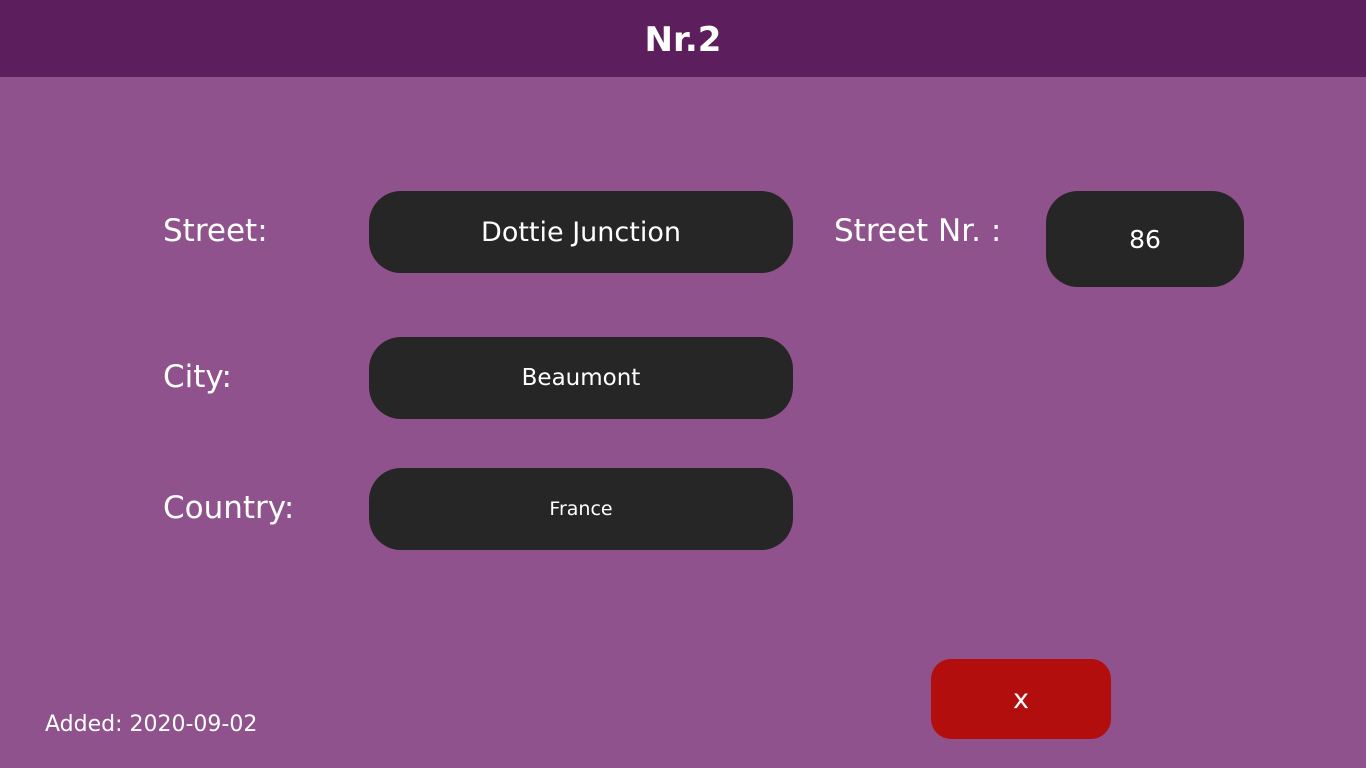 The height and width of the screenshot is (768, 1366). Describe the element at coordinates (581, 232) in the screenshot. I see `street-field: Dottie Junction` at that location.